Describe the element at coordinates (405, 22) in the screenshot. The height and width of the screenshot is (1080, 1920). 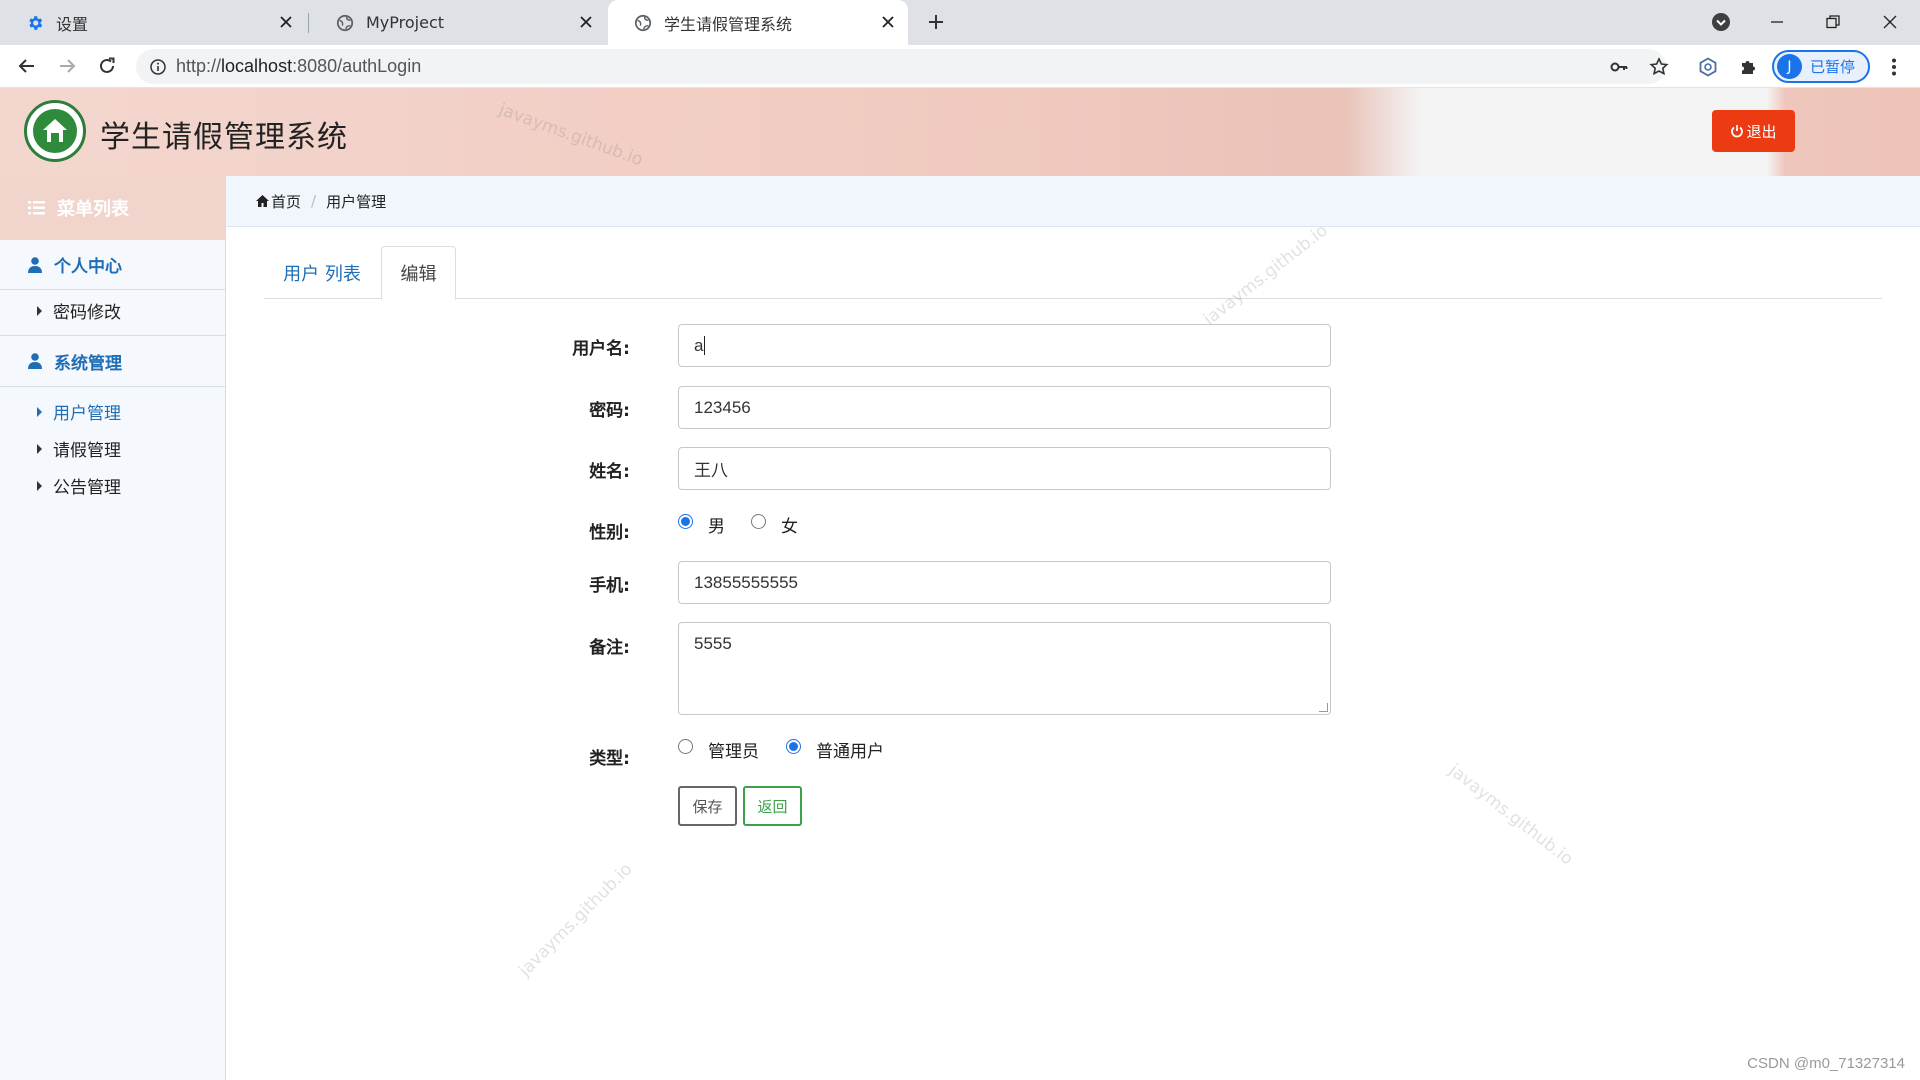
I see `browser-tab-title: MyProject` at that location.